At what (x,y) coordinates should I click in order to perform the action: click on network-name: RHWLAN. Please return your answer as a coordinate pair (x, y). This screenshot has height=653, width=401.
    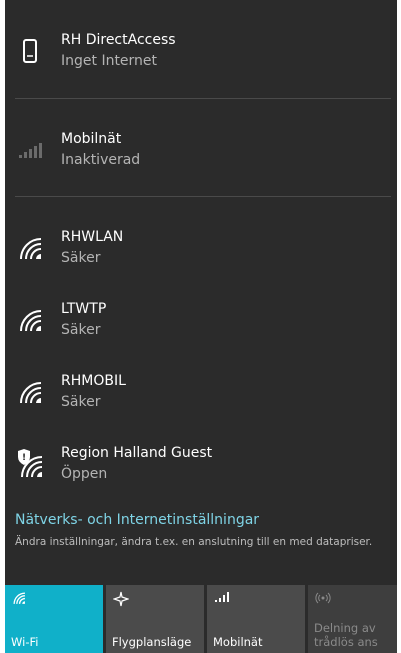
    Looking at the image, I should click on (92, 237).